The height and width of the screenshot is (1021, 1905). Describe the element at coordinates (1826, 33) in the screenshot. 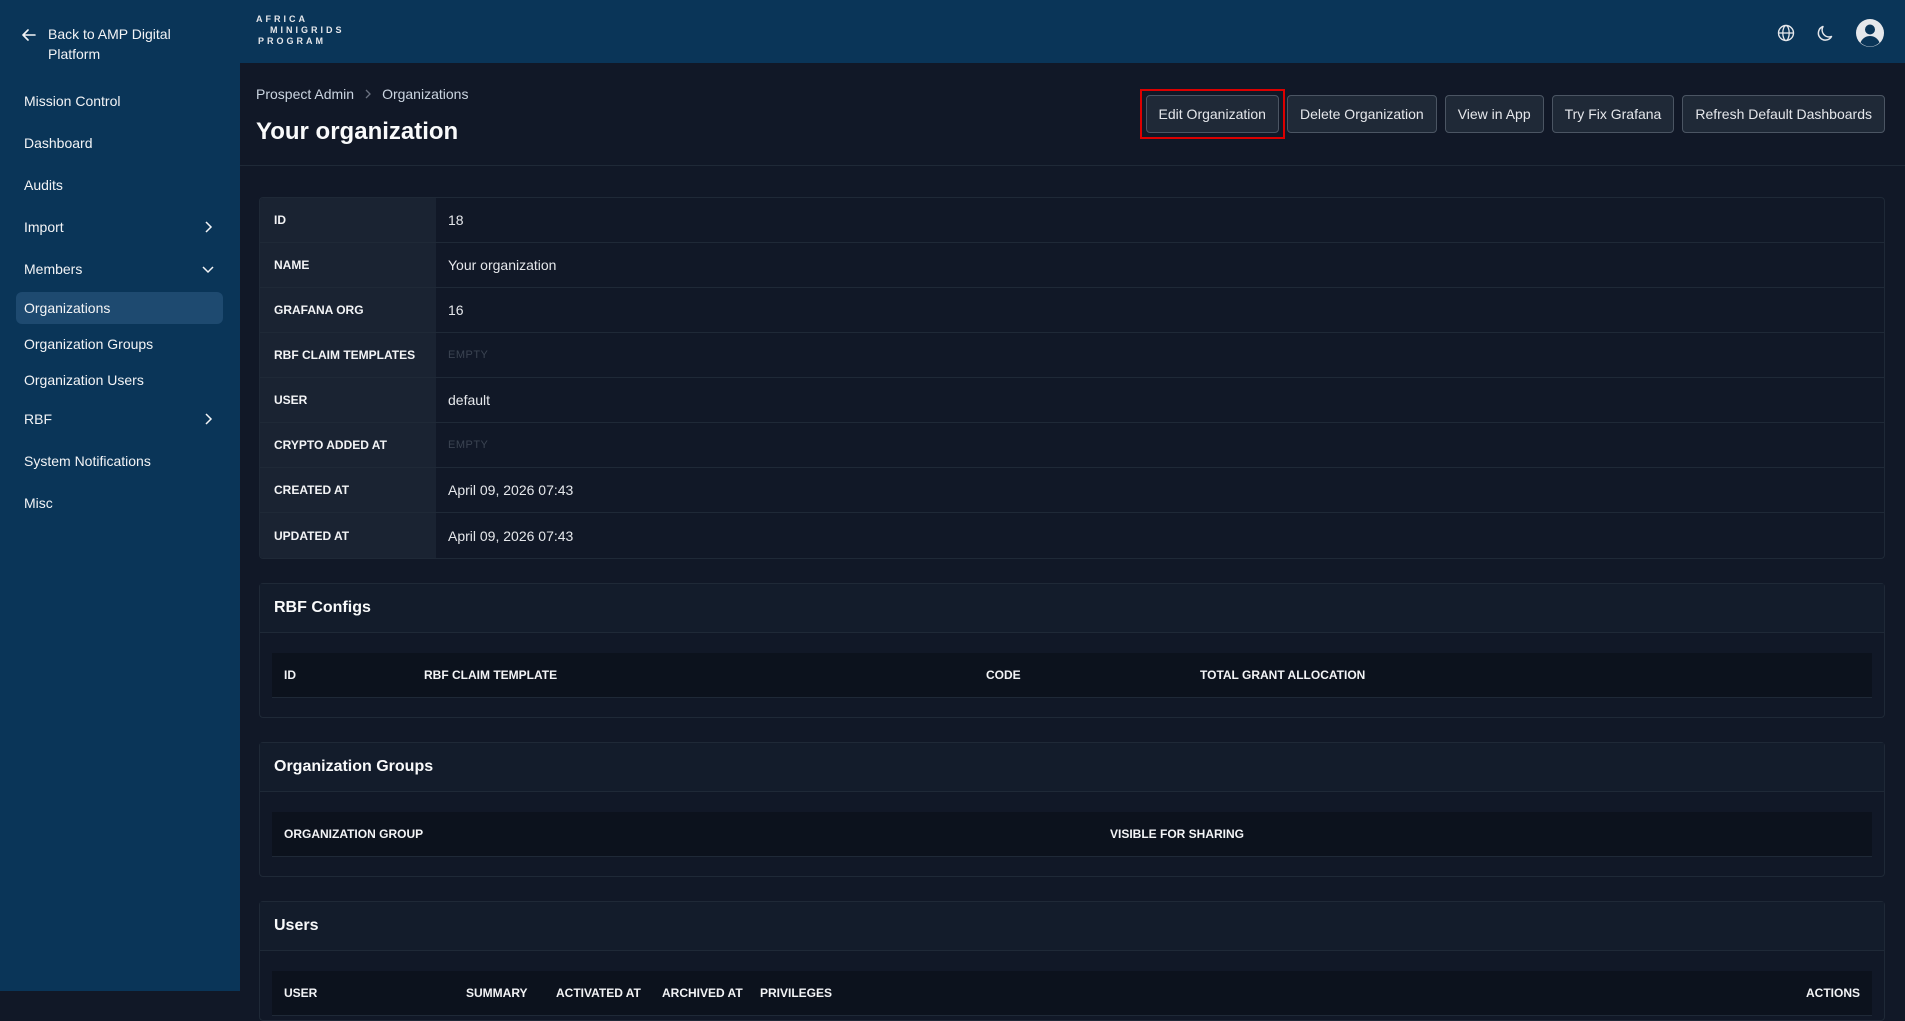

I see `moon-icon` at that location.